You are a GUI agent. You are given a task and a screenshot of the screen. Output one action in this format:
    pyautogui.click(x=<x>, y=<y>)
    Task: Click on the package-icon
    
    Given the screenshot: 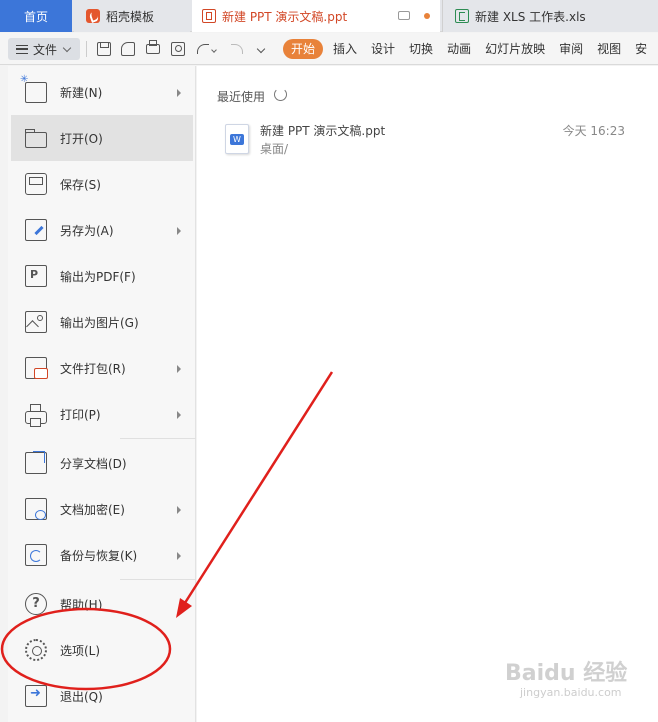 What is the action you would take?
    pyautogui.click(x=36, y=368)
    